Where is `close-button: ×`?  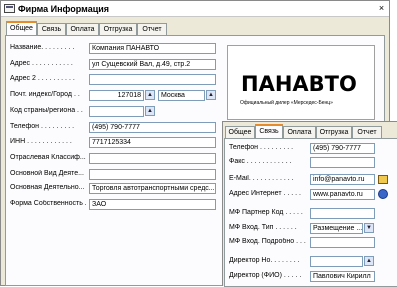 close-button: × is located at coordinates (381, 8).